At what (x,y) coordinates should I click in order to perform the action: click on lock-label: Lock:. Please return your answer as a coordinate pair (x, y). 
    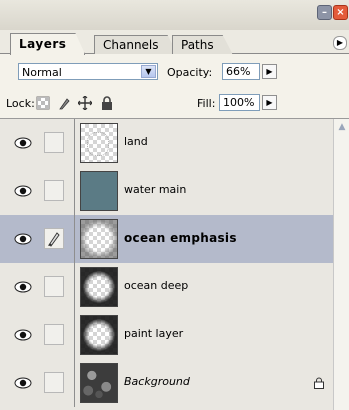
    Looking at the image, I should click on (20, 103).